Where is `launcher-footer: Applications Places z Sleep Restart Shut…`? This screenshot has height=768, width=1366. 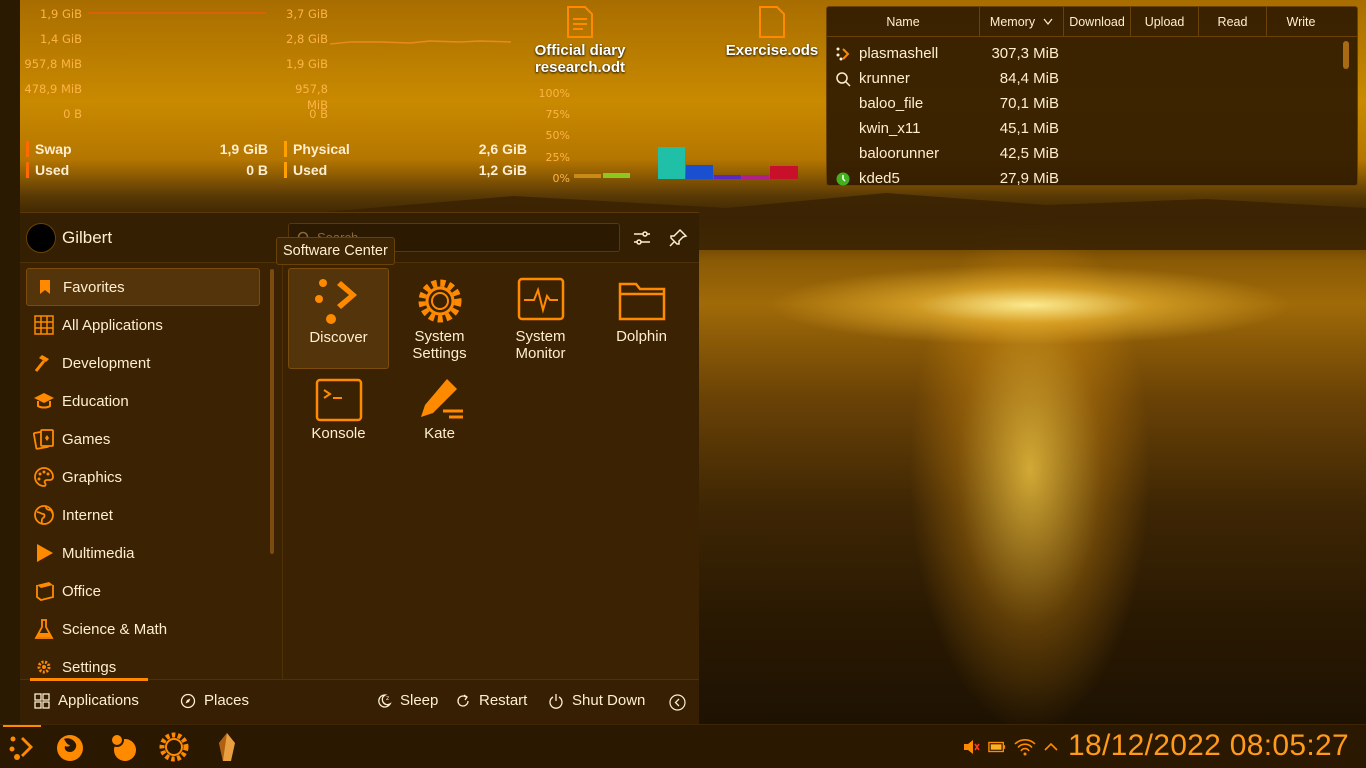 launcher-footer: Applications Places z Sleep Restart Shut… is located at coordinates (359, 701).